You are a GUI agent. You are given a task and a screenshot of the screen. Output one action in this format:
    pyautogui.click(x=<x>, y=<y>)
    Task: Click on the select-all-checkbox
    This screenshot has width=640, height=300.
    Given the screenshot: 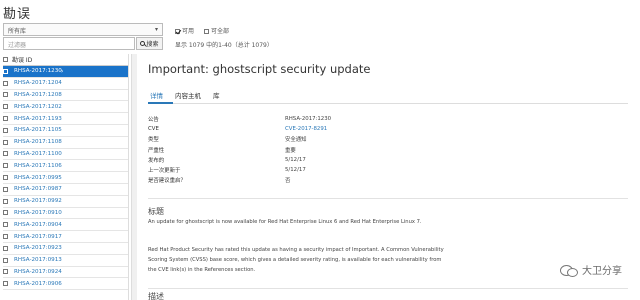 What is the action you would take?
    pyautogui.click(x=5, y=59)
    